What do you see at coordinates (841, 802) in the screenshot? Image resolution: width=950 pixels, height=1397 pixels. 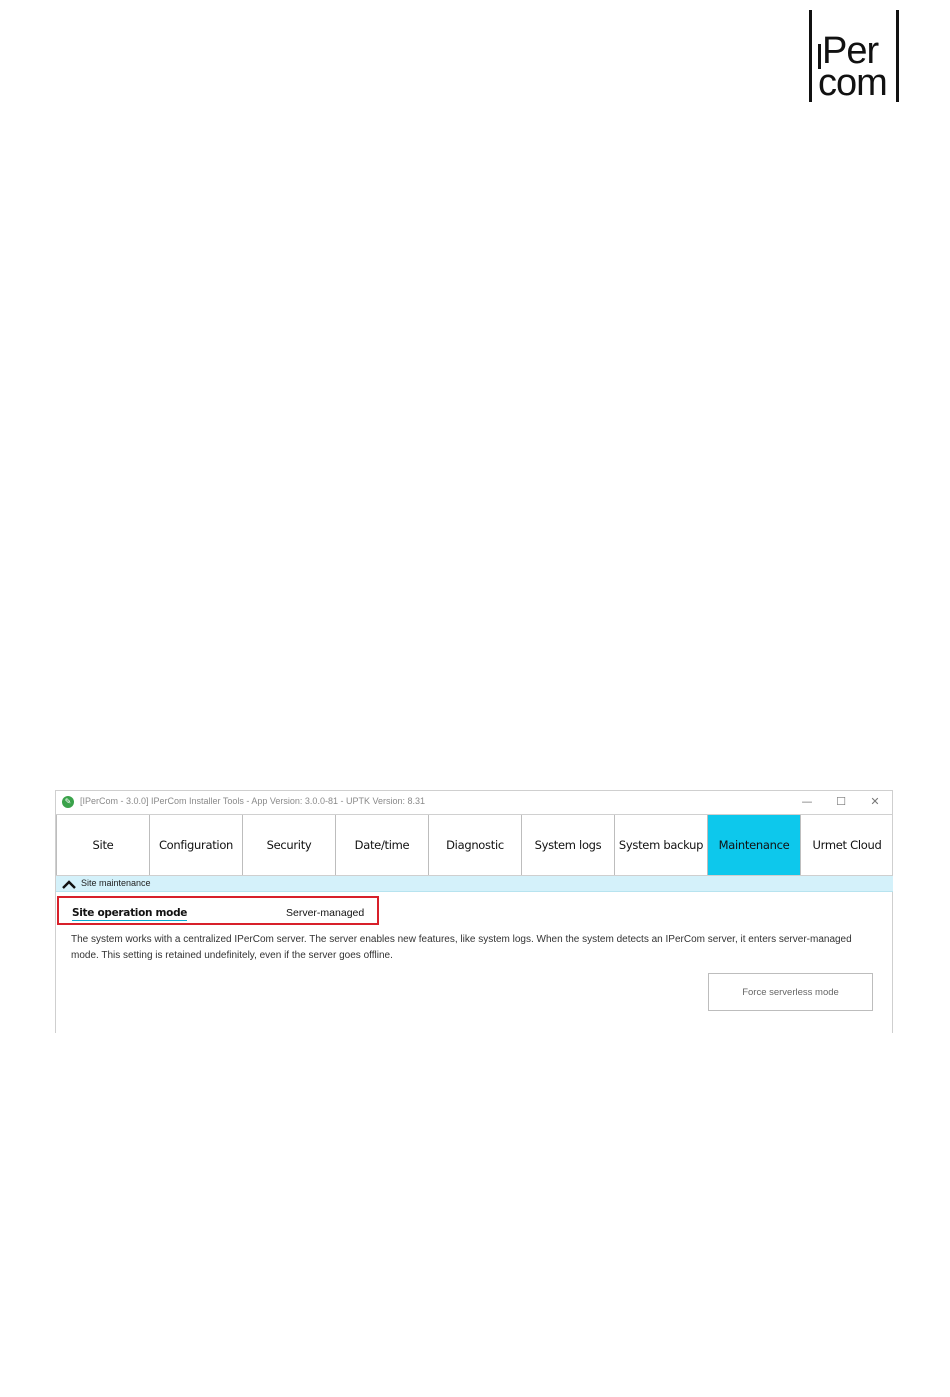 I see `maximize-button: ☐` at bounding box center [841, 802].